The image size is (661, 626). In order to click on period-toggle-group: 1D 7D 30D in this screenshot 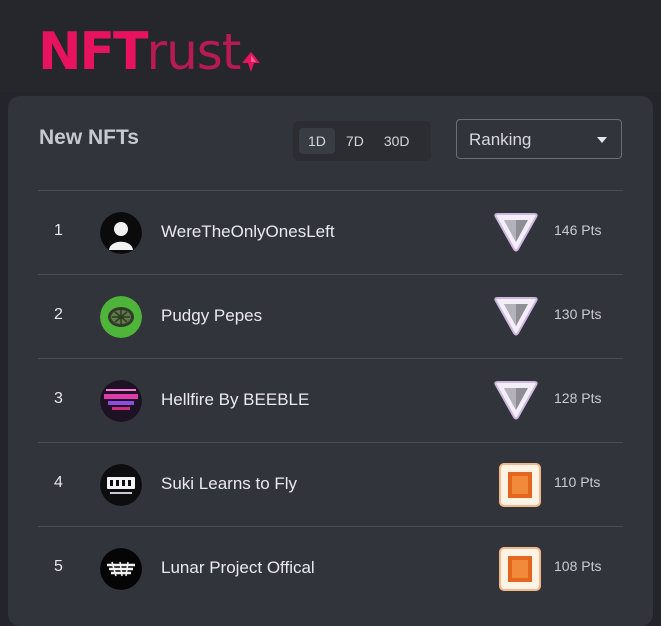, I will do `click(362, 141)`.